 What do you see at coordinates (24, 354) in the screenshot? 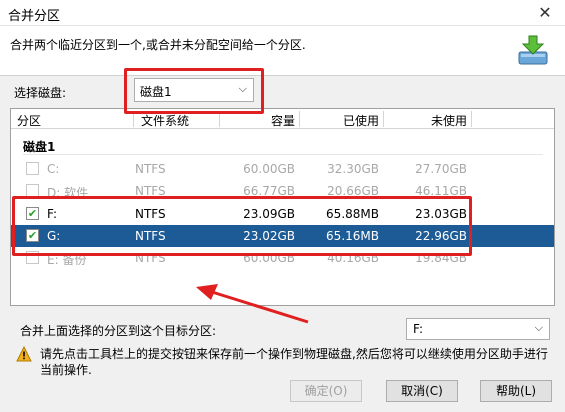
I see `warning-icon` at bounding box center [24, 354].